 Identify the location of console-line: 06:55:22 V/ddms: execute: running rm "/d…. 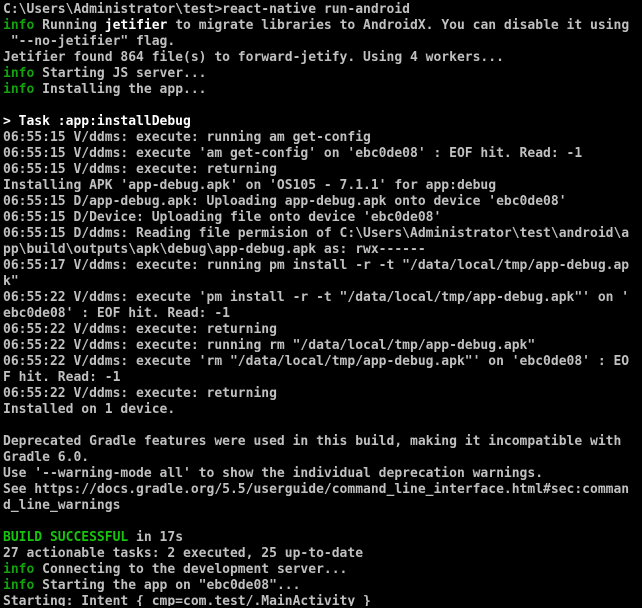
(321, 346).